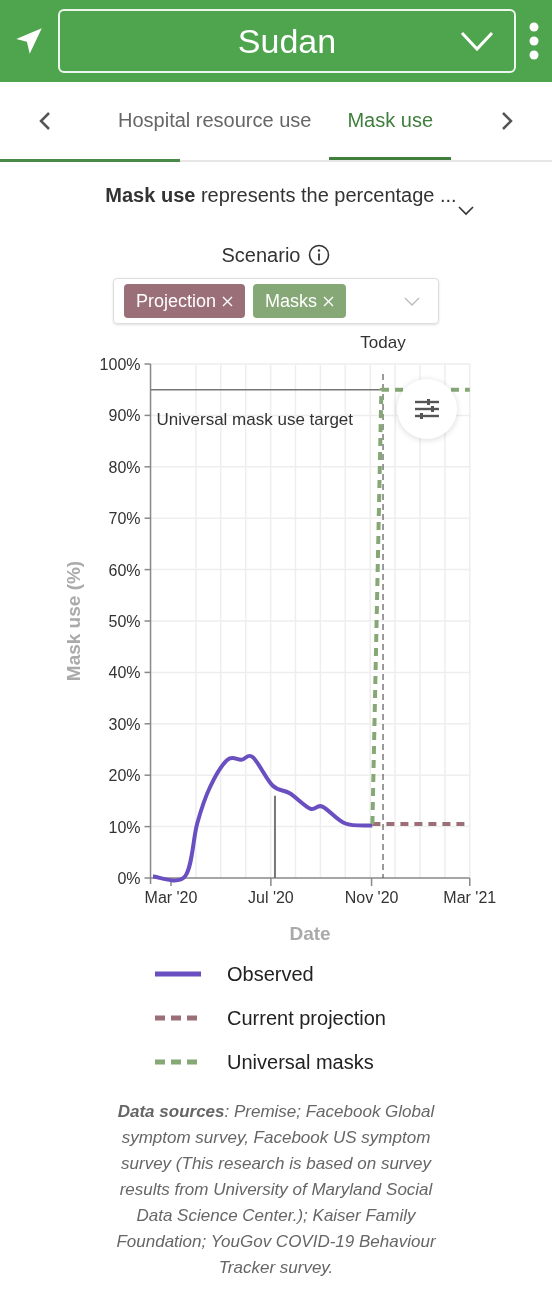  I want to click on y-tick-label: 0%, so click(129, 878).